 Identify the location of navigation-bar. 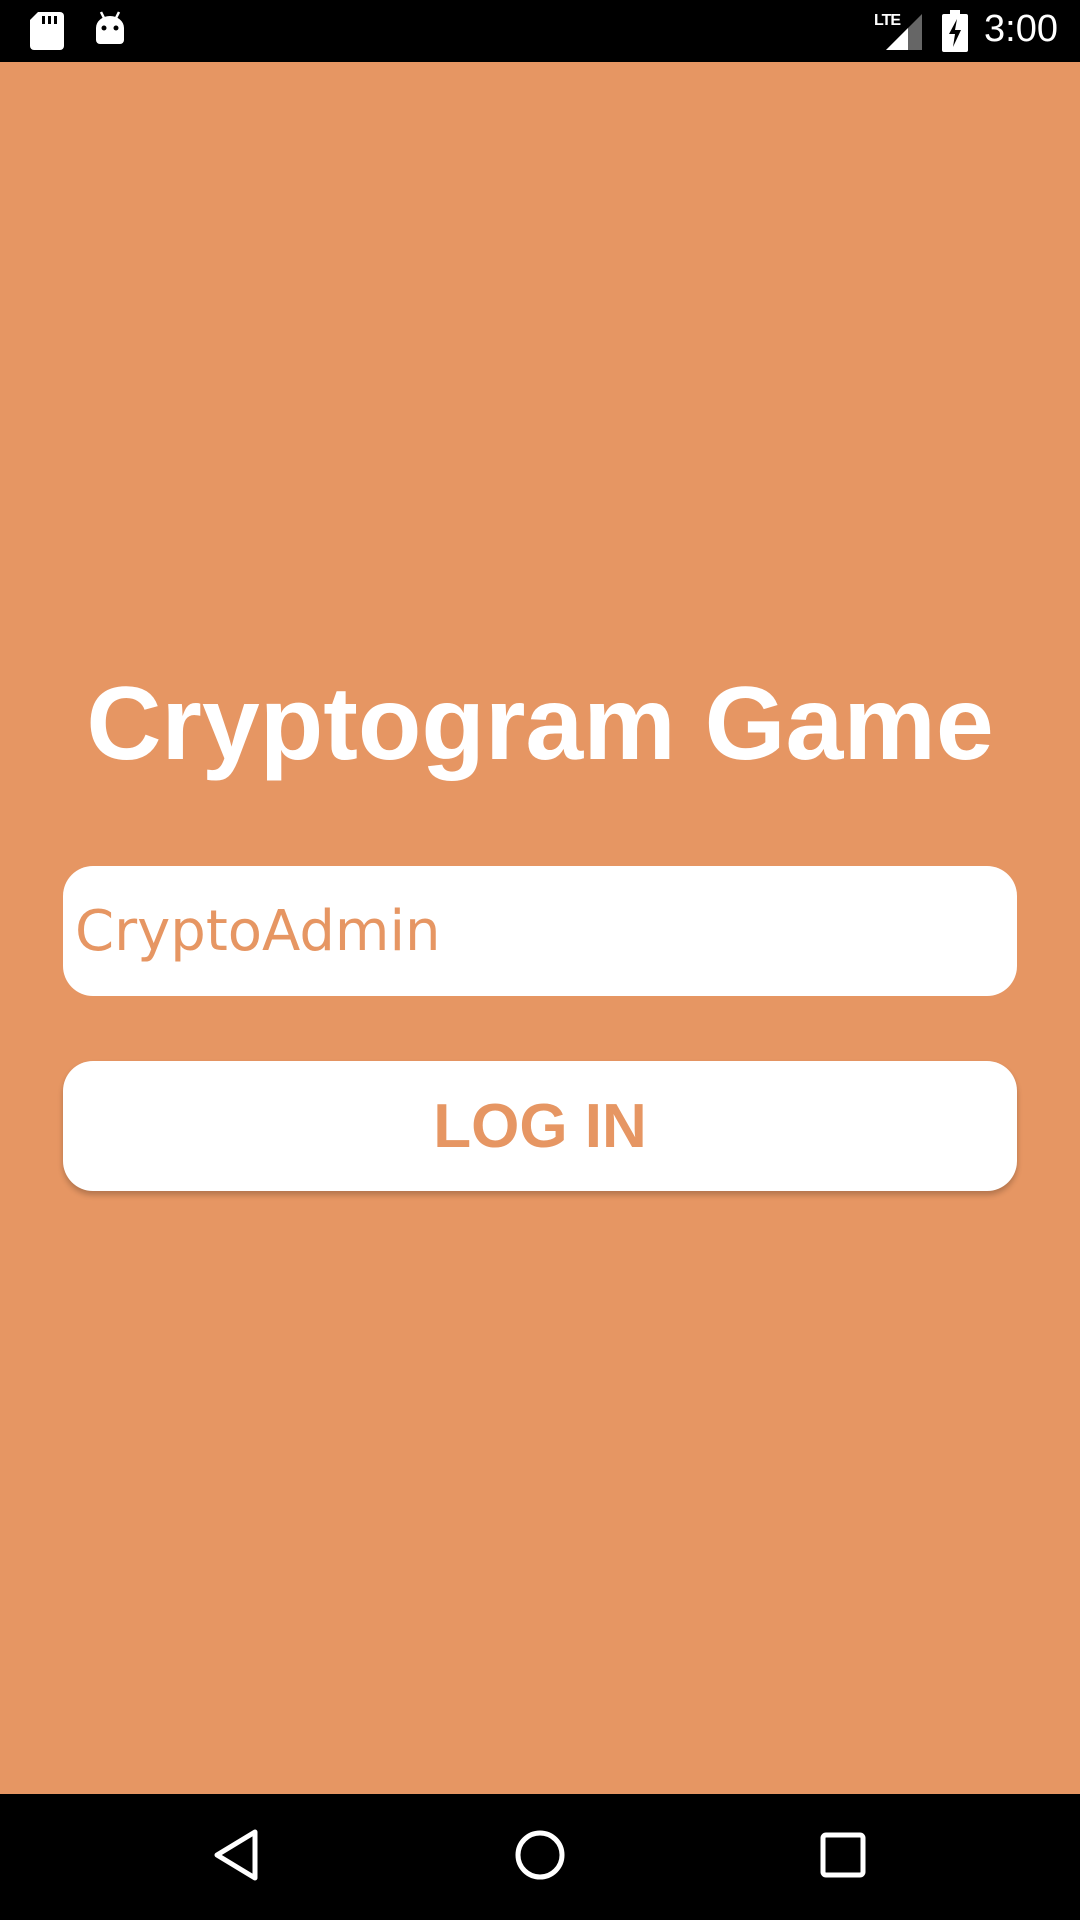
(540, 1857).